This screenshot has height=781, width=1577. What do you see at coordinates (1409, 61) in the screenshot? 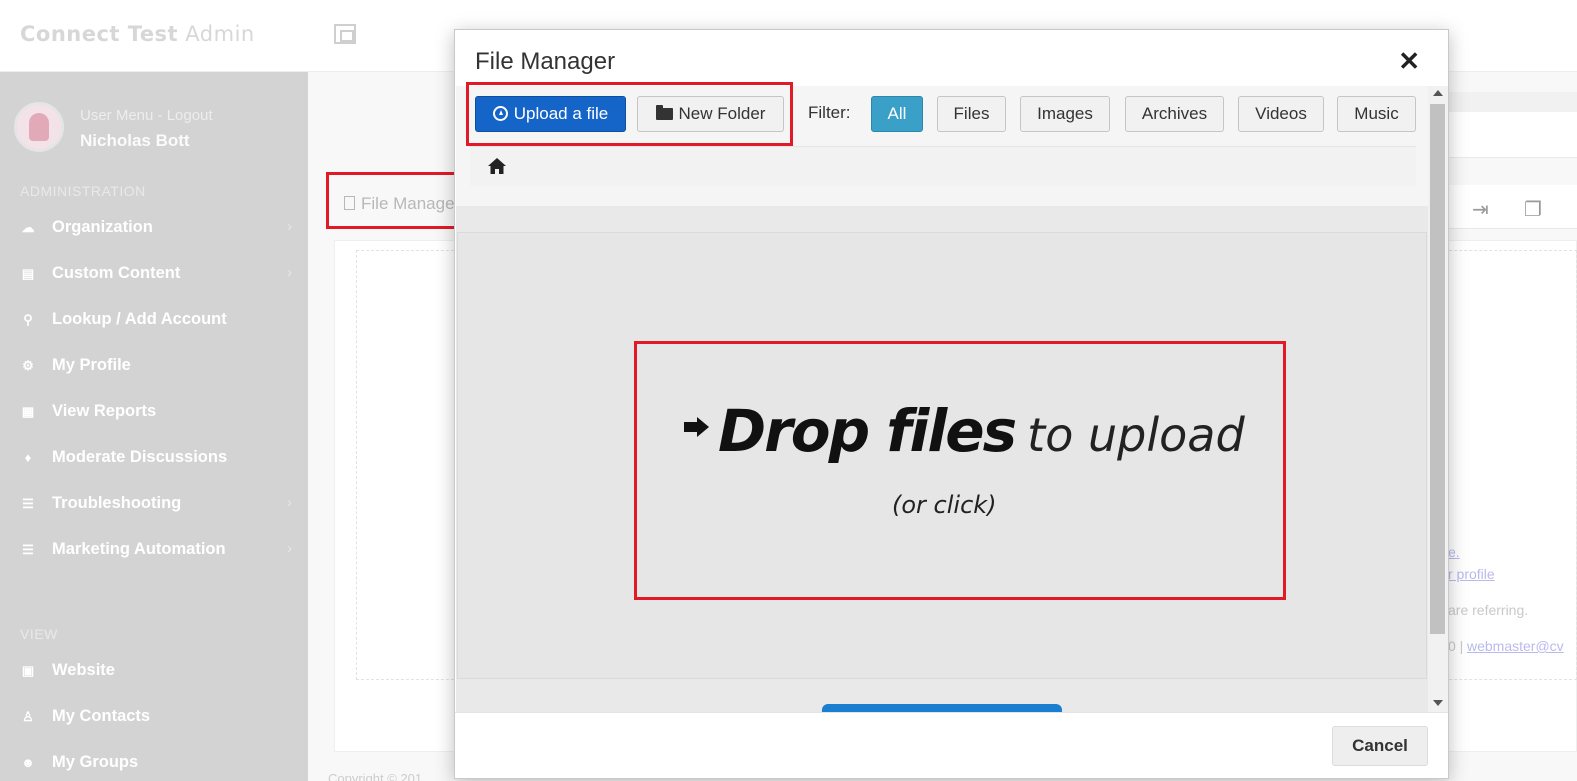
I see `close-icon: ✕` at bounding box center [1409, 61].